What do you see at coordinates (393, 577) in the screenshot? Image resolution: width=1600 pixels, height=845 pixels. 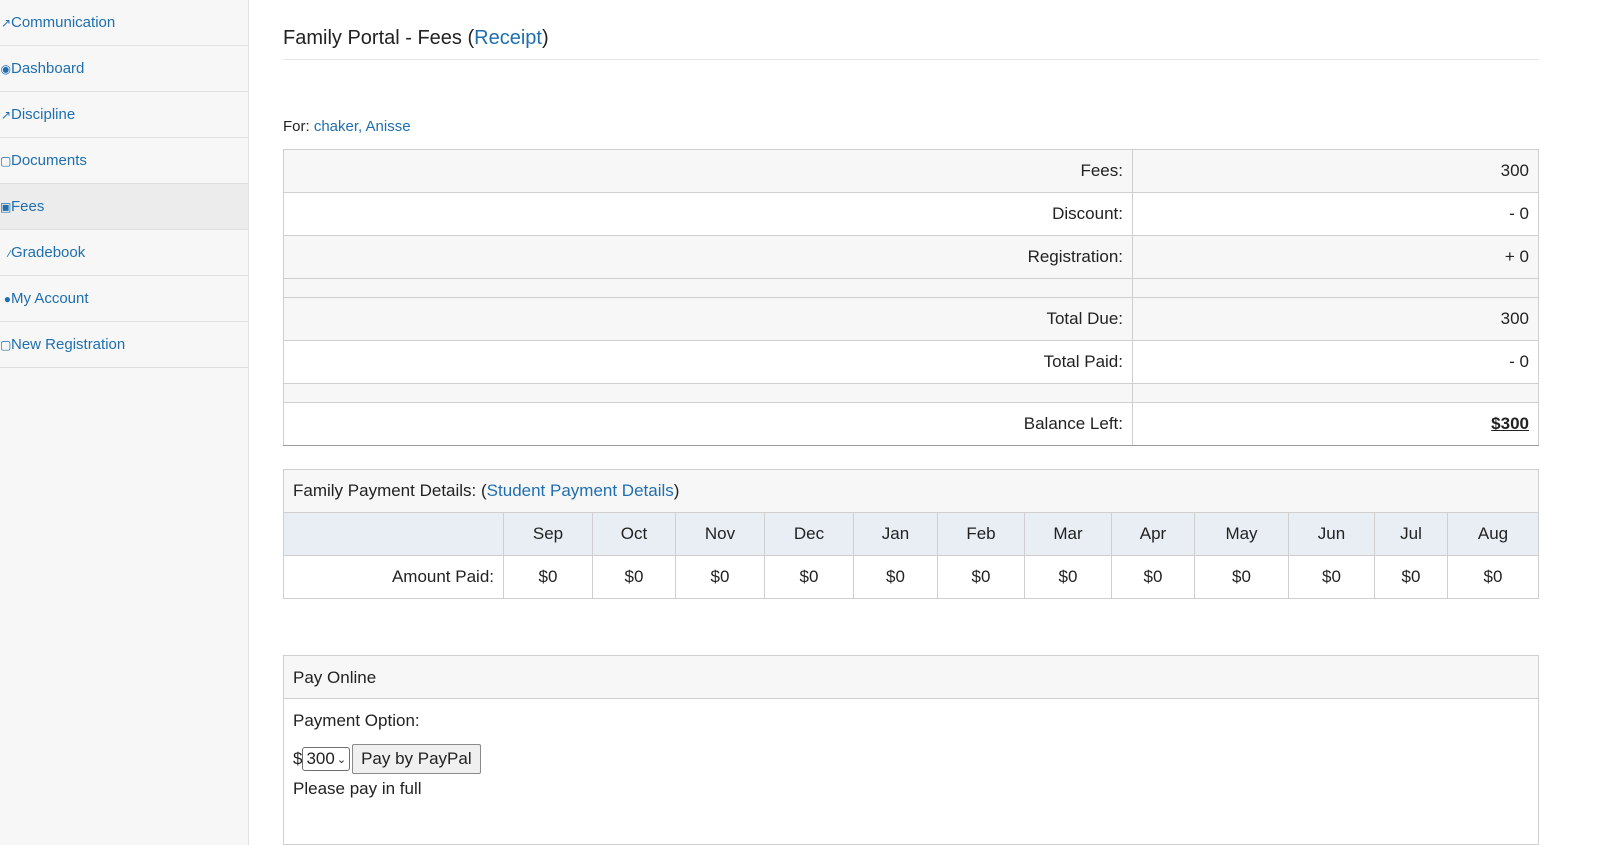 I see `amount-paid-label: Amount Paid:` at bounding box center [393, 577].